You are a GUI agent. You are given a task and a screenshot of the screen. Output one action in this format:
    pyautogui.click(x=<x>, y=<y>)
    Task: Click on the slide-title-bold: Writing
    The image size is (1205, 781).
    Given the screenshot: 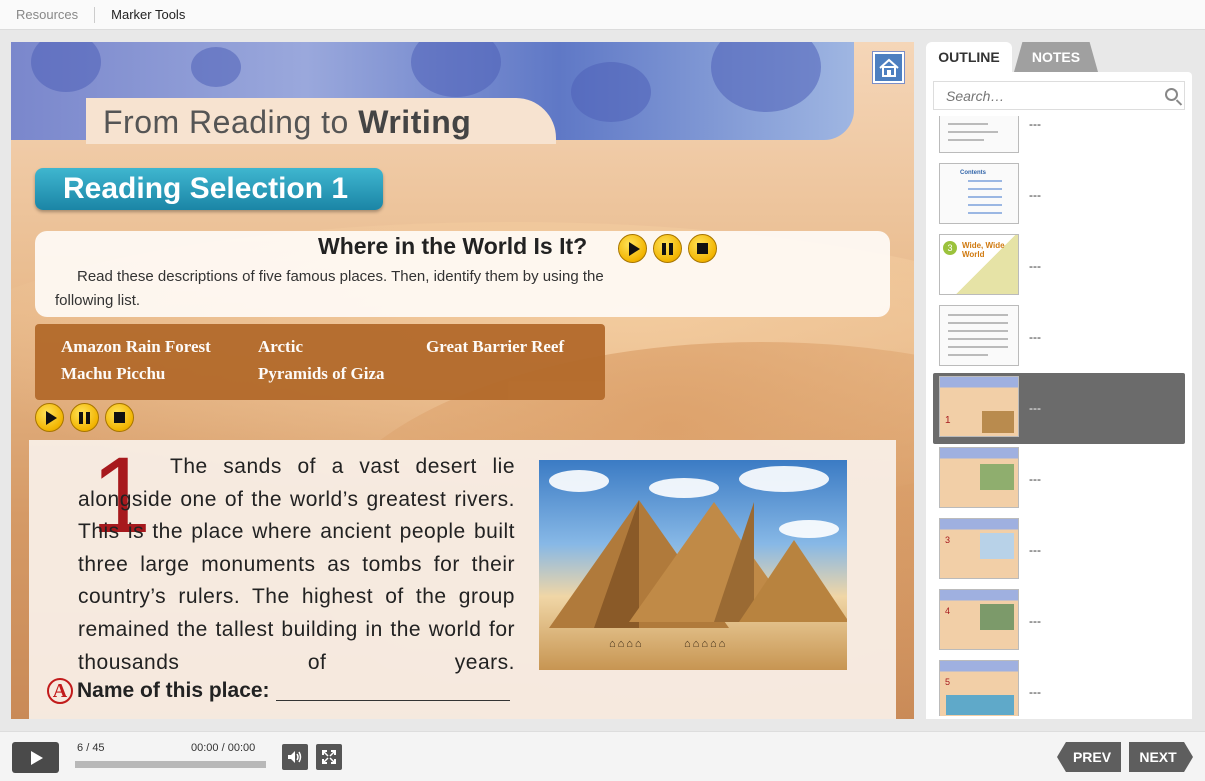 What is the action you would take?
    pyautogui.click(x=415, y=122)
    